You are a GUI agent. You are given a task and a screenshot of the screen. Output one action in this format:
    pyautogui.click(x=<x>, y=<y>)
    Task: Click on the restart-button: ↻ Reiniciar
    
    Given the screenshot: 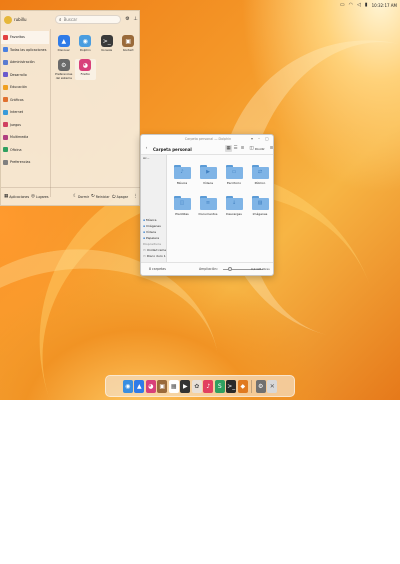 What is the action you would take?
    pyautogui.click(x=100, y=196)
    